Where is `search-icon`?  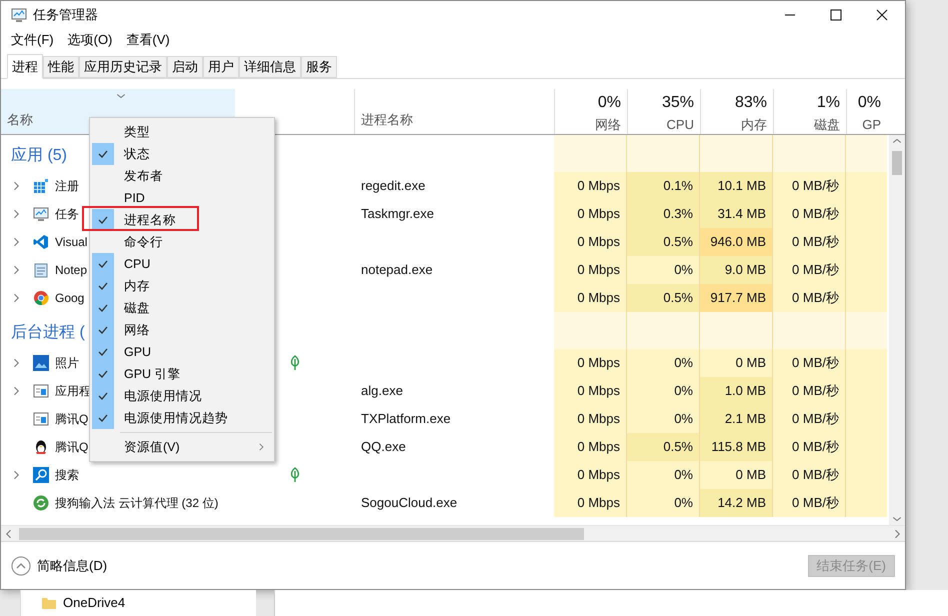 search-icon is located at coordinates (41, 475).